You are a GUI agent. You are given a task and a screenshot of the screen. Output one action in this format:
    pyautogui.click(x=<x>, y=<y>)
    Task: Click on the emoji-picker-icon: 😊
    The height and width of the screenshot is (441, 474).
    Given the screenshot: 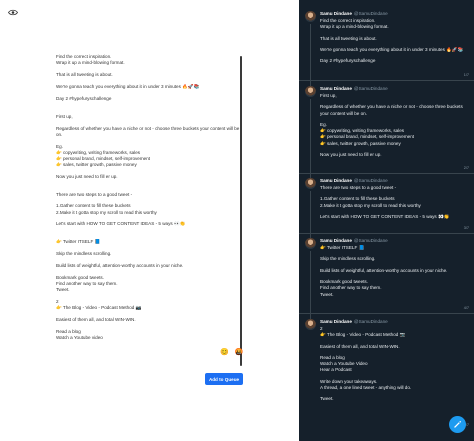 What is the action you would take?
    pyautogui.click(x=224, y=353)
    